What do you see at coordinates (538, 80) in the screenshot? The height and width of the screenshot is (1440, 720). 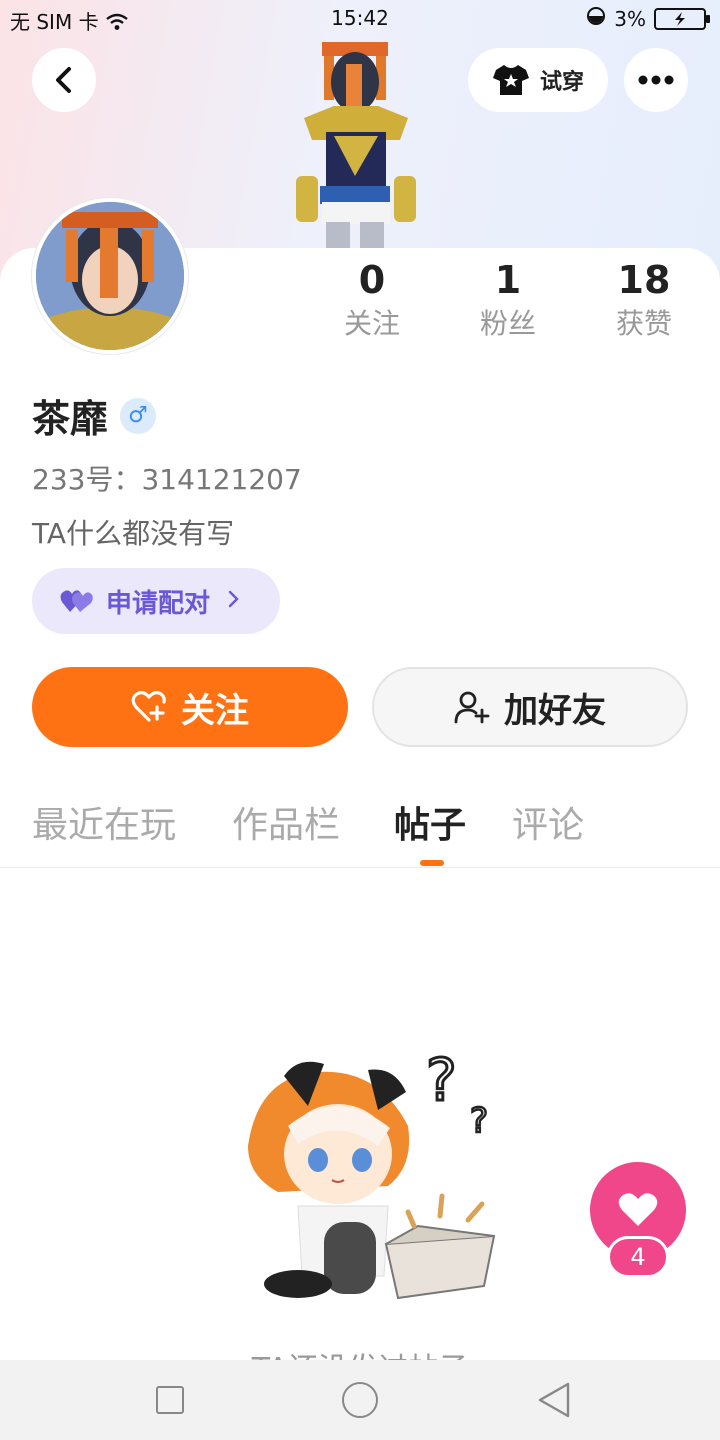 I see `try-on-button: 试穿` at bounding box center [538, 80].